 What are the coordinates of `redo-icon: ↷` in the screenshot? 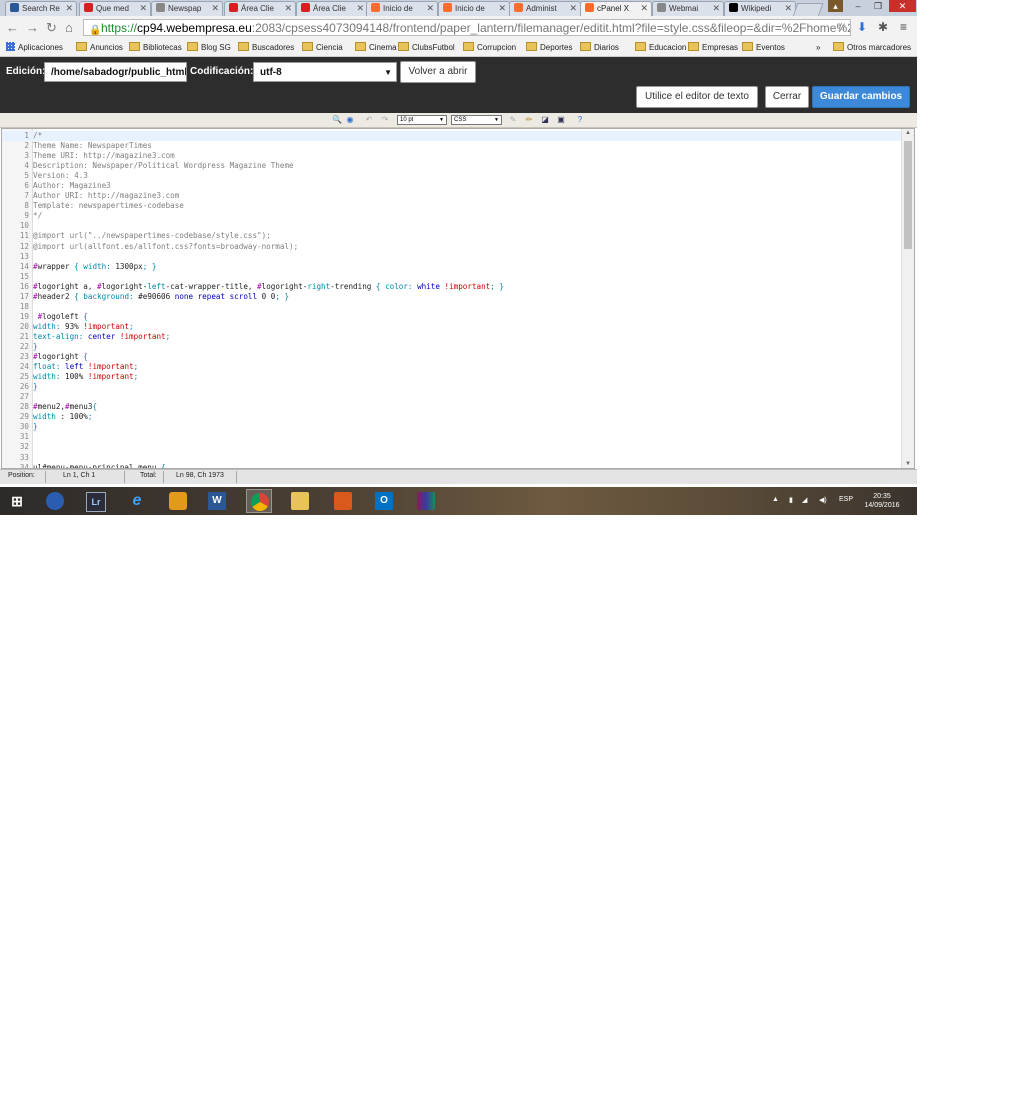 It's located at (385, 120).